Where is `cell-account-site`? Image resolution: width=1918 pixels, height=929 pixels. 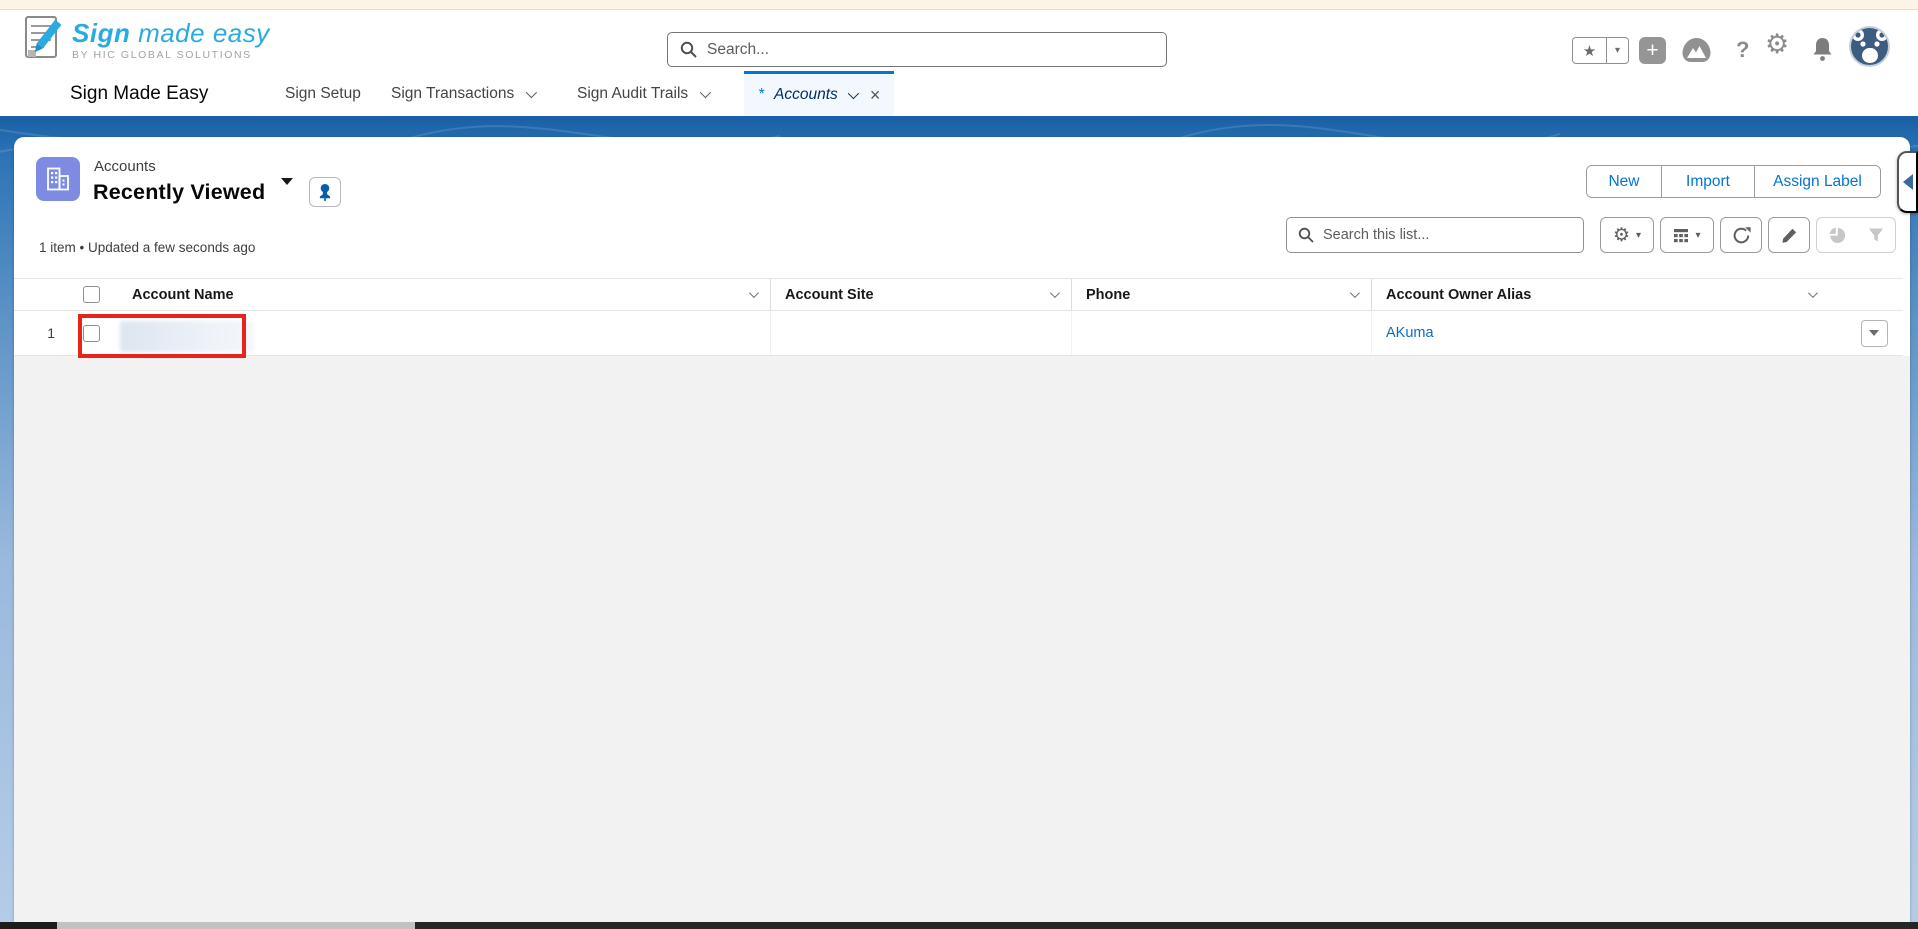 cell-account-site is located at coordinates (921, 333).